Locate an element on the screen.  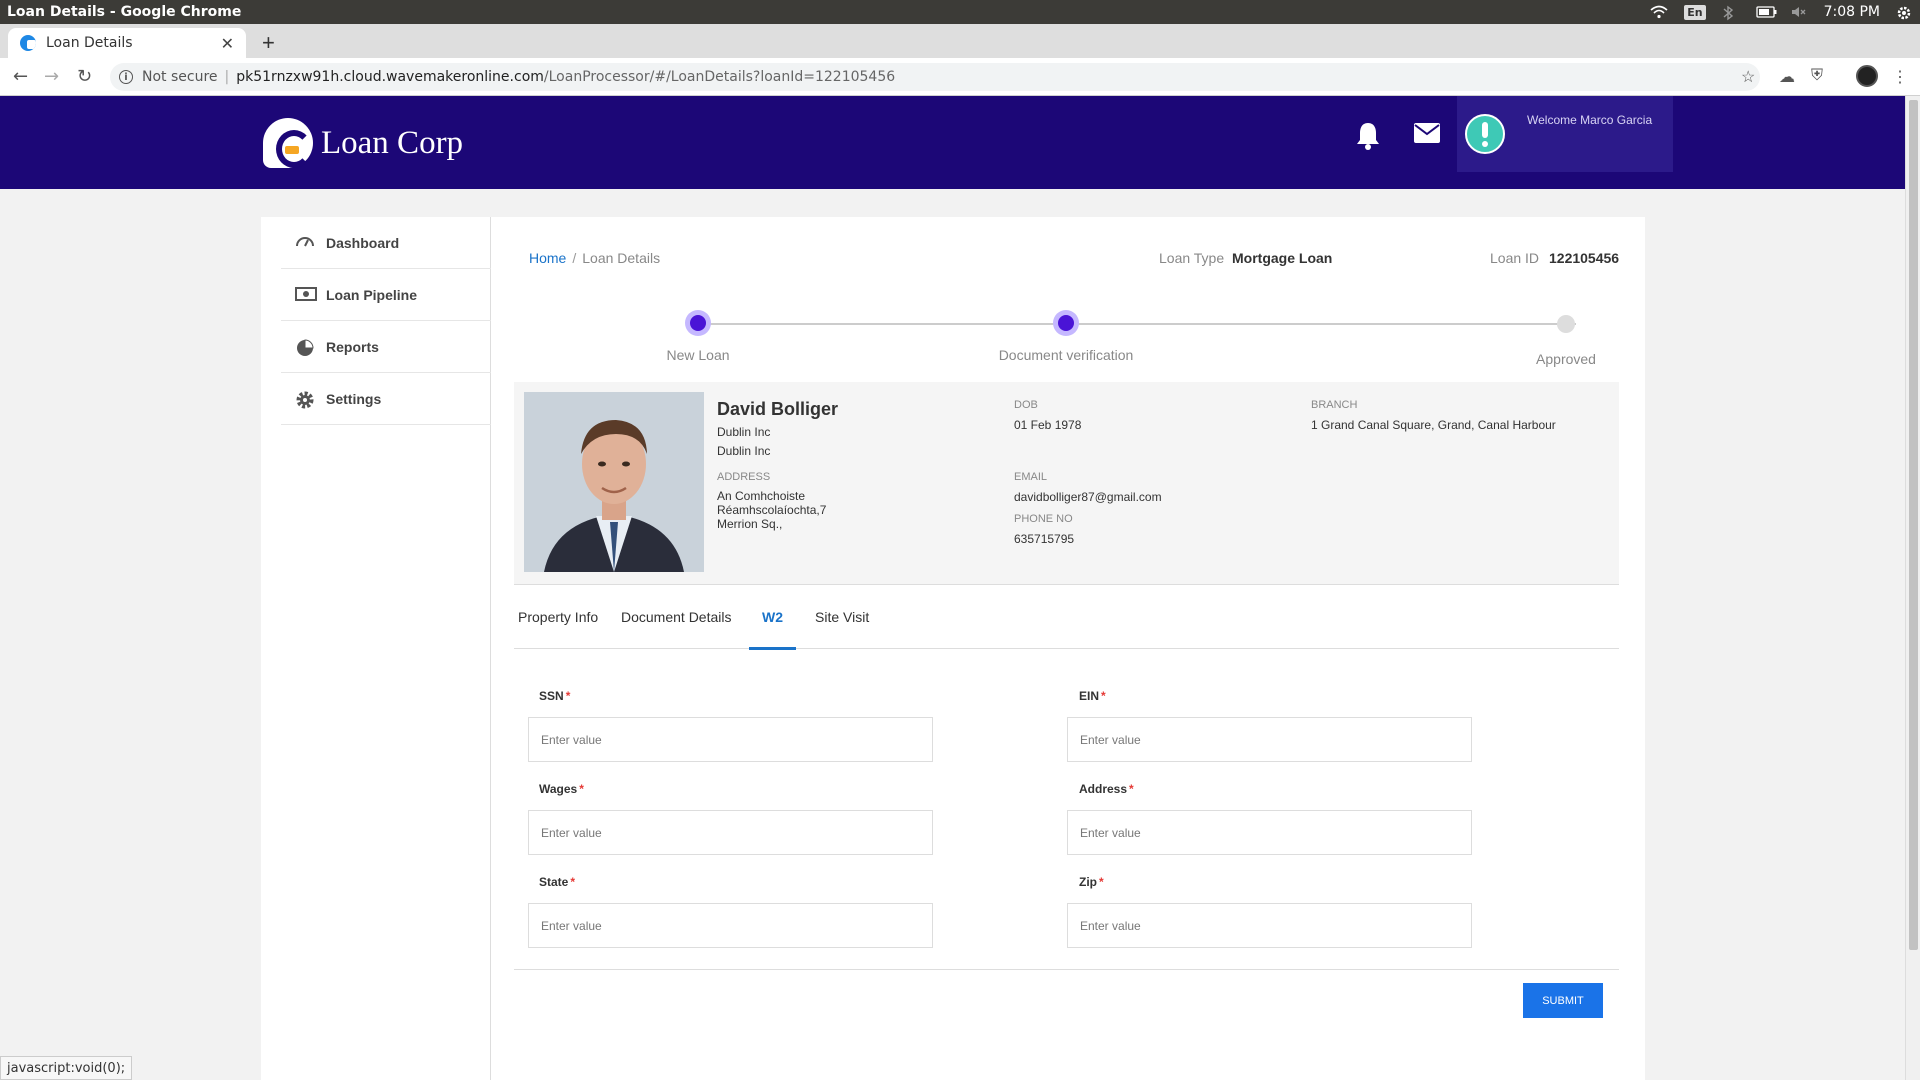
extension-icon: ☁ is located at coordinates (1787, 77).